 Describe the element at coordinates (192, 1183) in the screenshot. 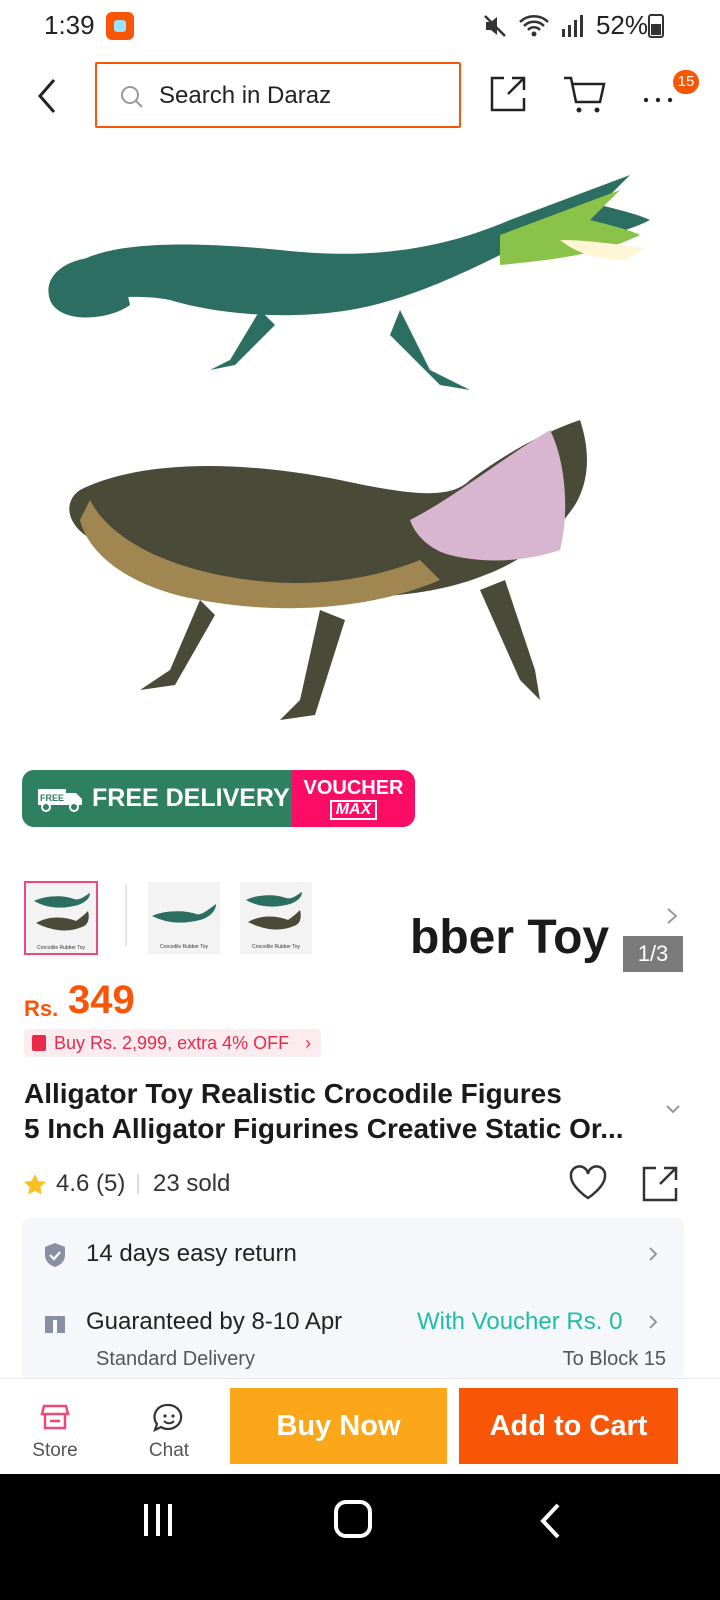

I see `sold-count: 23 sold` at that location.